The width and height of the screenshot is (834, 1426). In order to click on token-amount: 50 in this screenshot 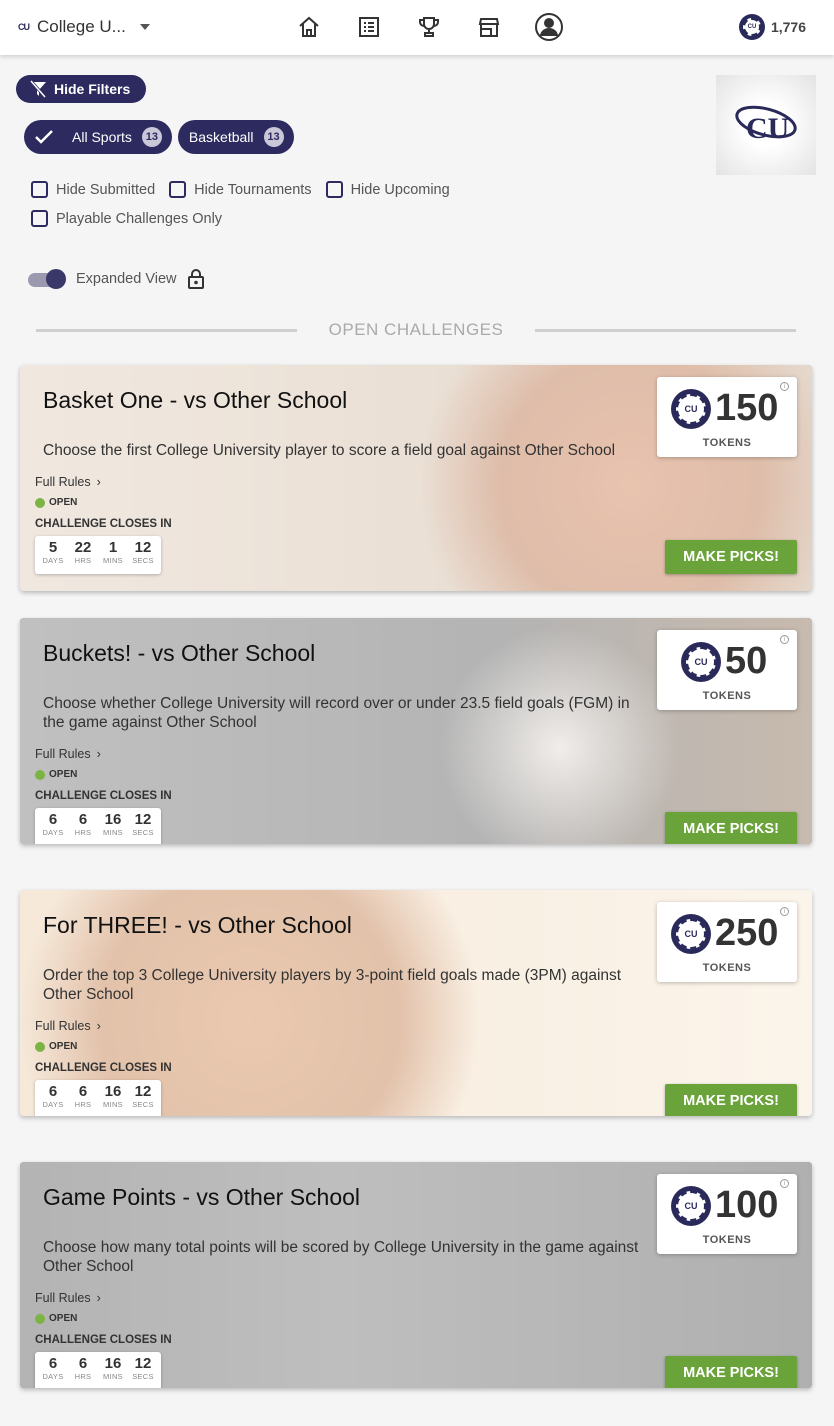, I will do `click(746, 661)`.